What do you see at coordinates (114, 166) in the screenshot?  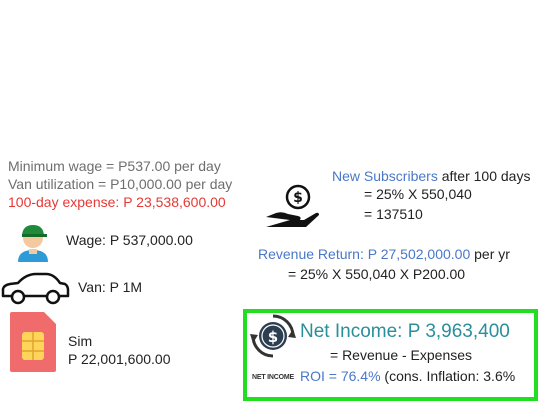 I see `min-wage-text: Minimum wage = P537.00 per day` at bounding box center [114, 166].